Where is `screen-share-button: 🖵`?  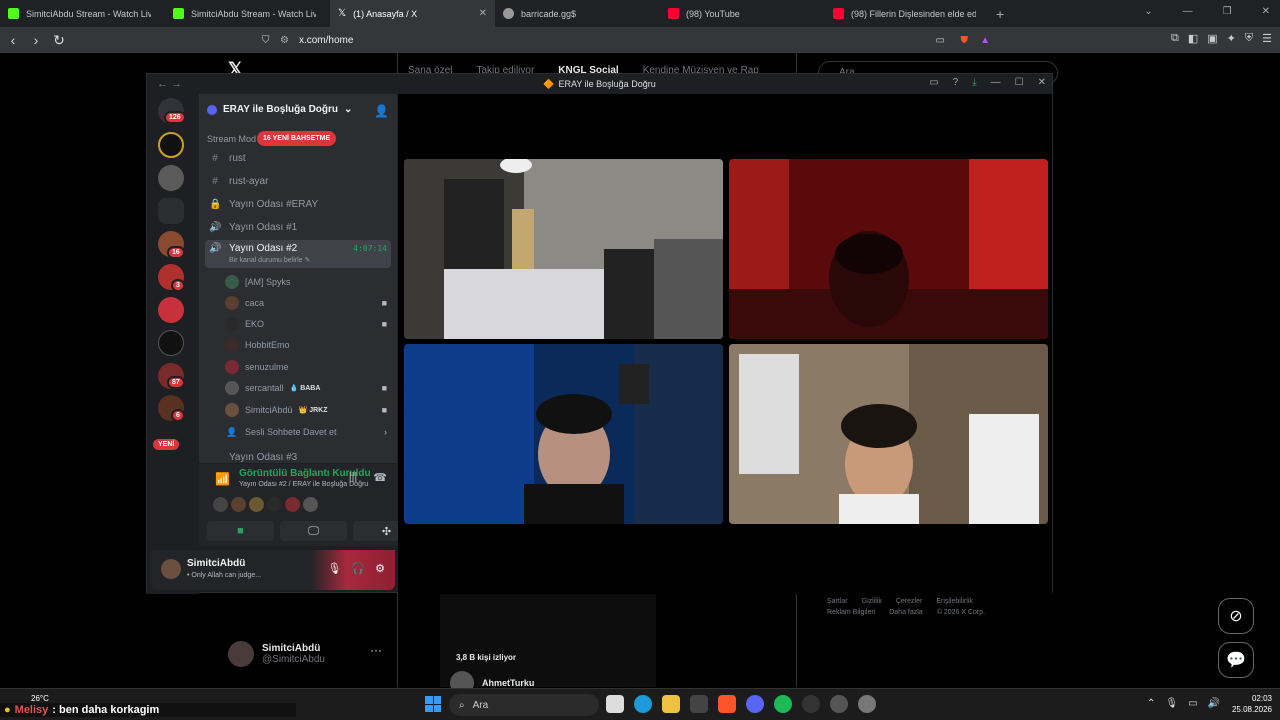
screen-share-button: 🖵 is located at coordinates (313, 531).